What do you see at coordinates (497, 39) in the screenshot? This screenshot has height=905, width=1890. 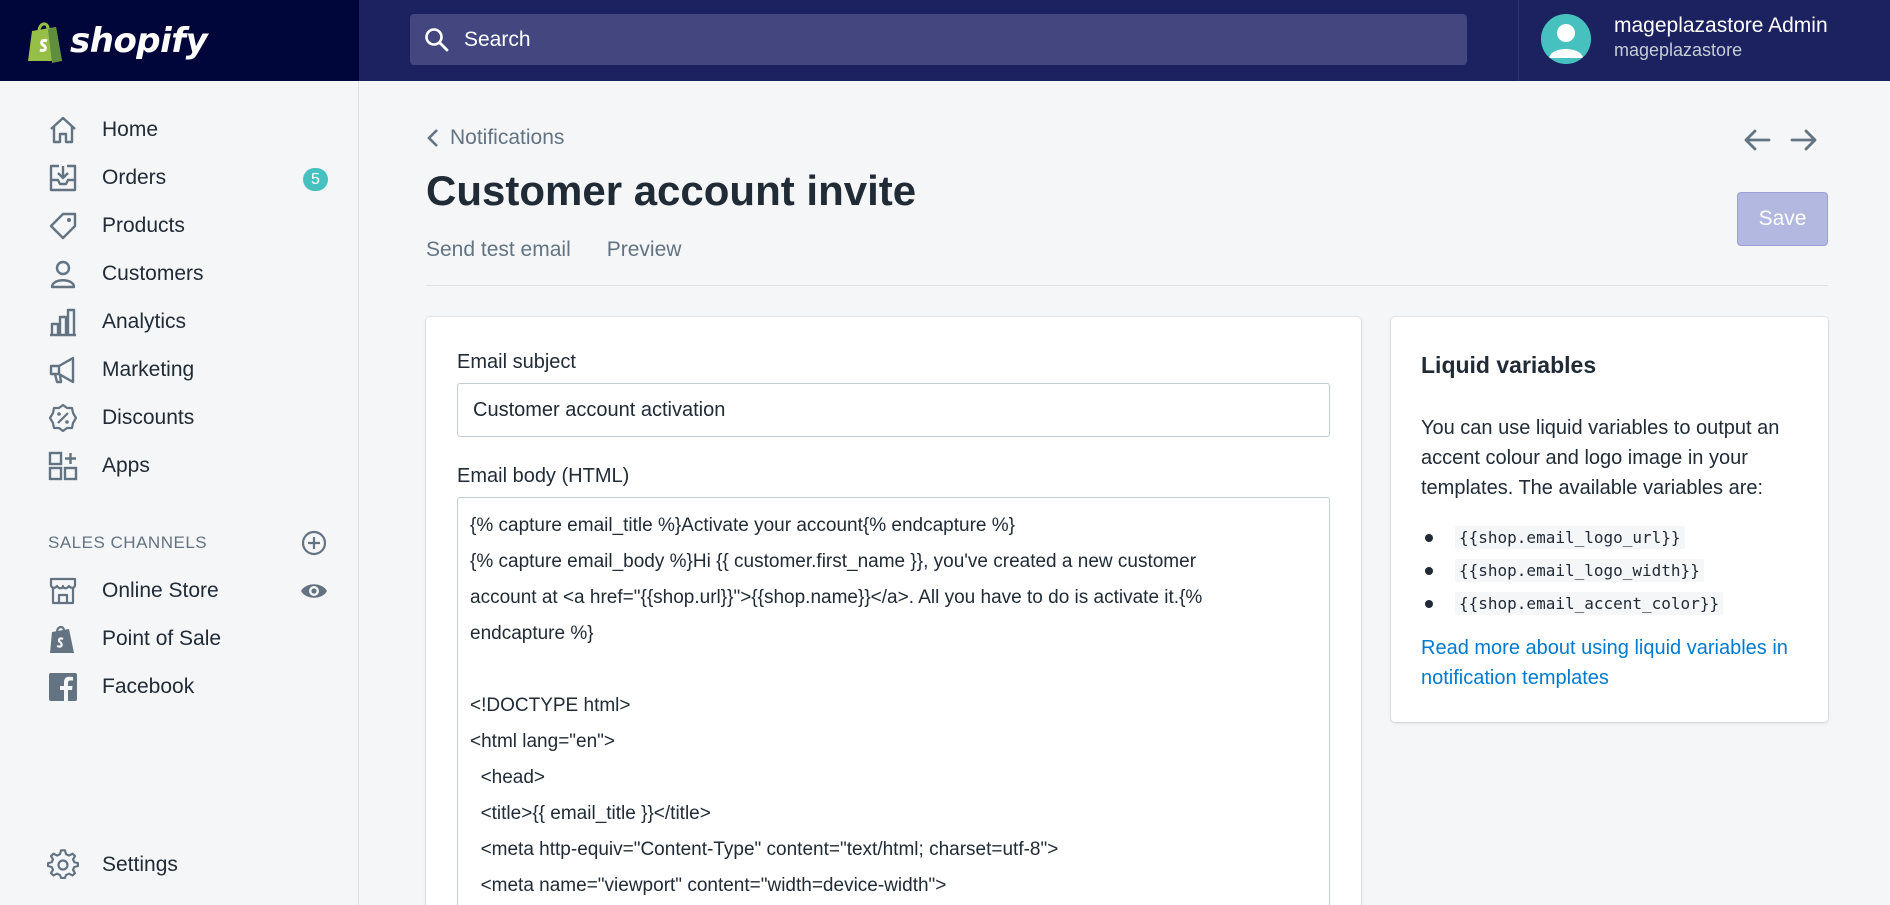 I see `search-placeholder: Search` at bounding box center [497, 39].